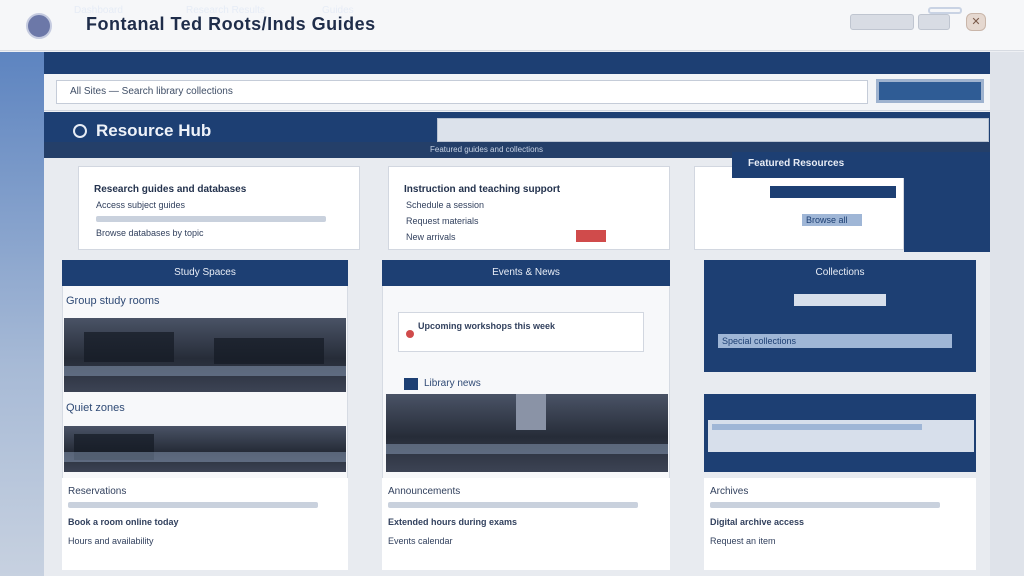 This screenshot has width=1024, height=576. Describe the element at coordinates (80, 131) in the screenshot. I see `info-icon` at that location.